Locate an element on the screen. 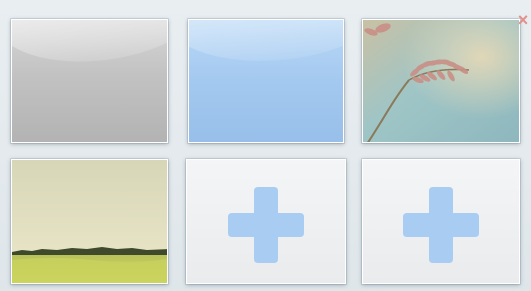 The image size is (531, 291). remove-icon: × is located at coordinates (523, 20).